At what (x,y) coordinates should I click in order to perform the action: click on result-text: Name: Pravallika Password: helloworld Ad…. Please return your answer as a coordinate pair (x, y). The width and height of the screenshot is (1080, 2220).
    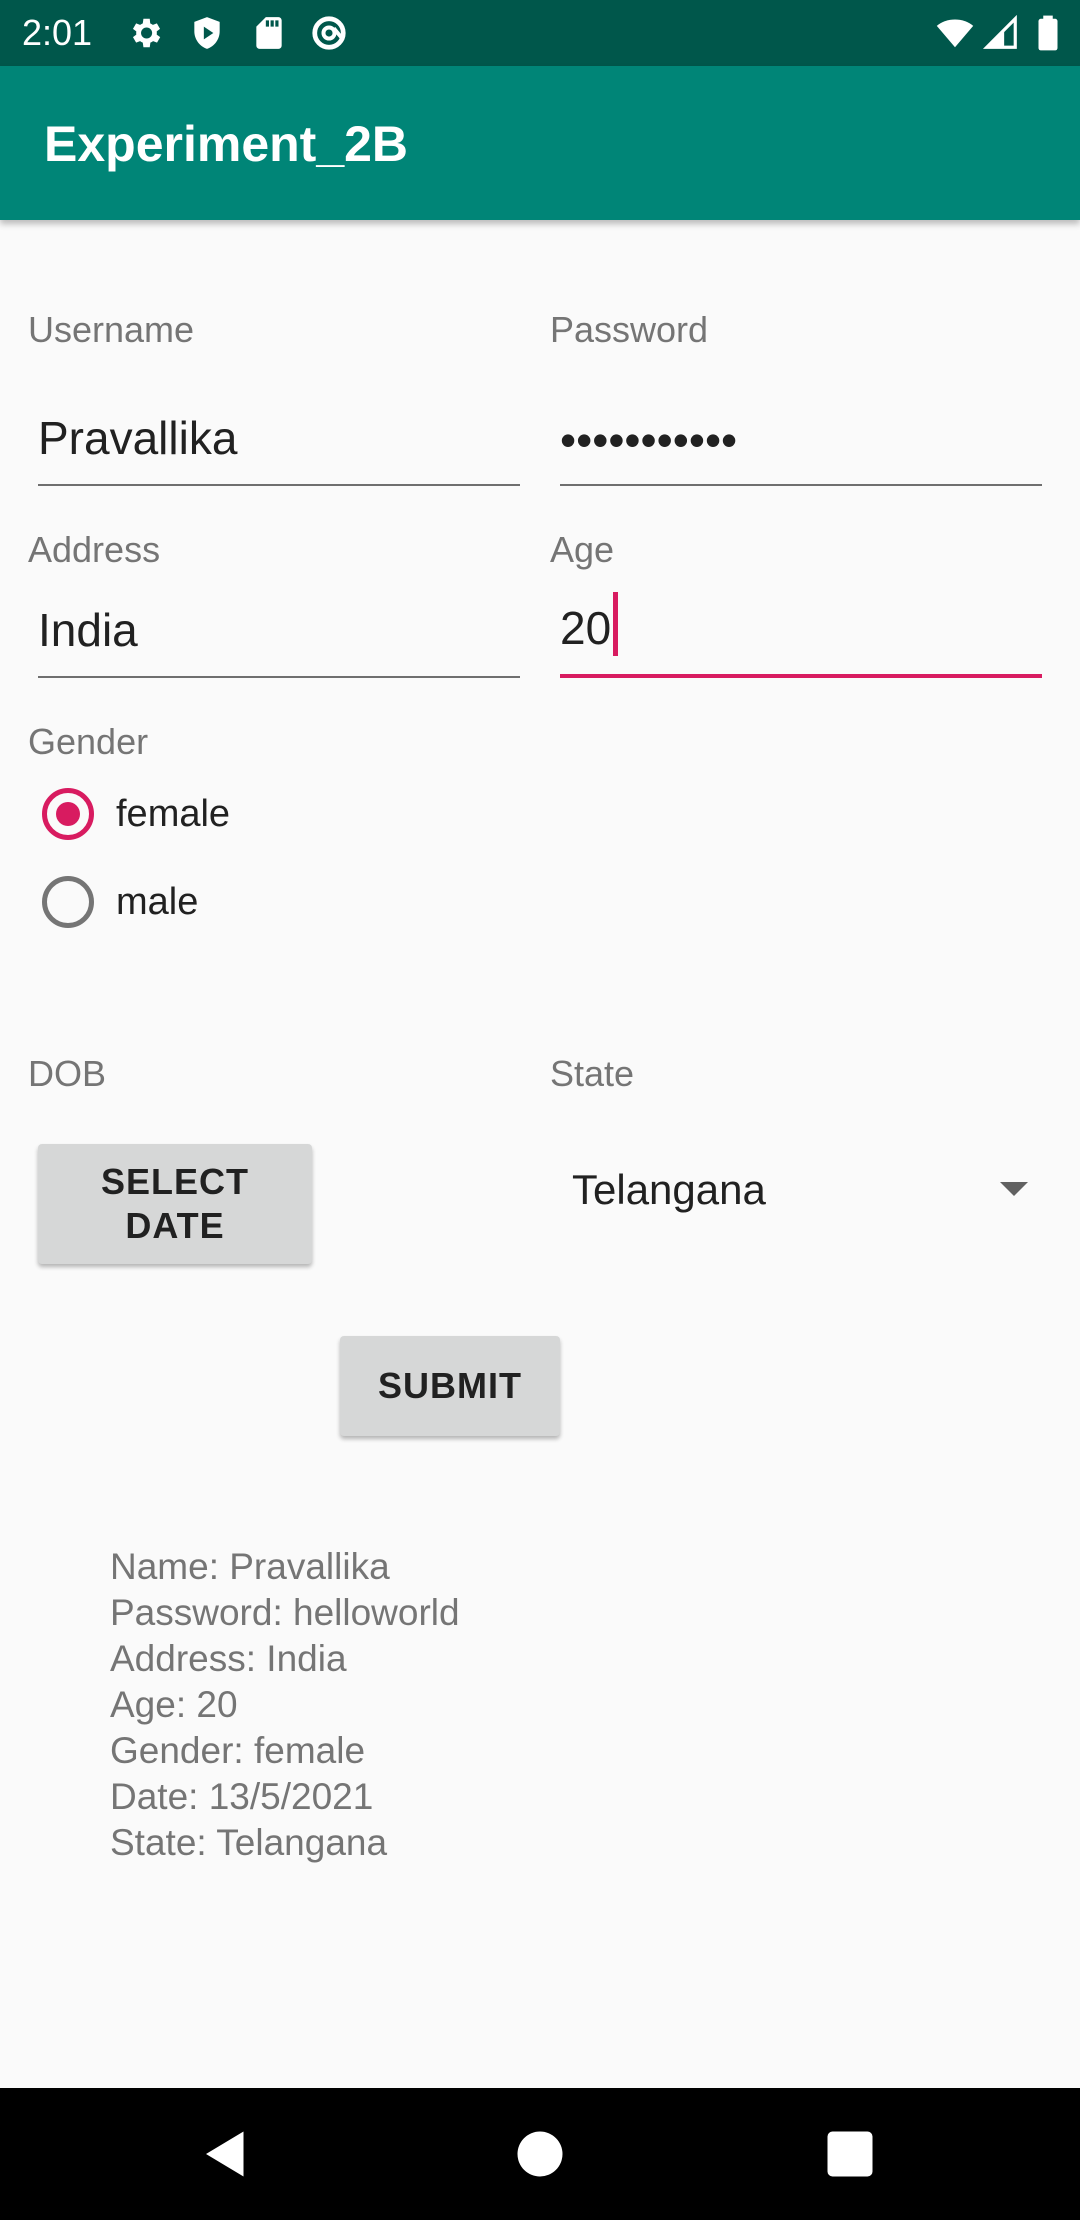
    Looking at the image, I should click on (285, 1705).